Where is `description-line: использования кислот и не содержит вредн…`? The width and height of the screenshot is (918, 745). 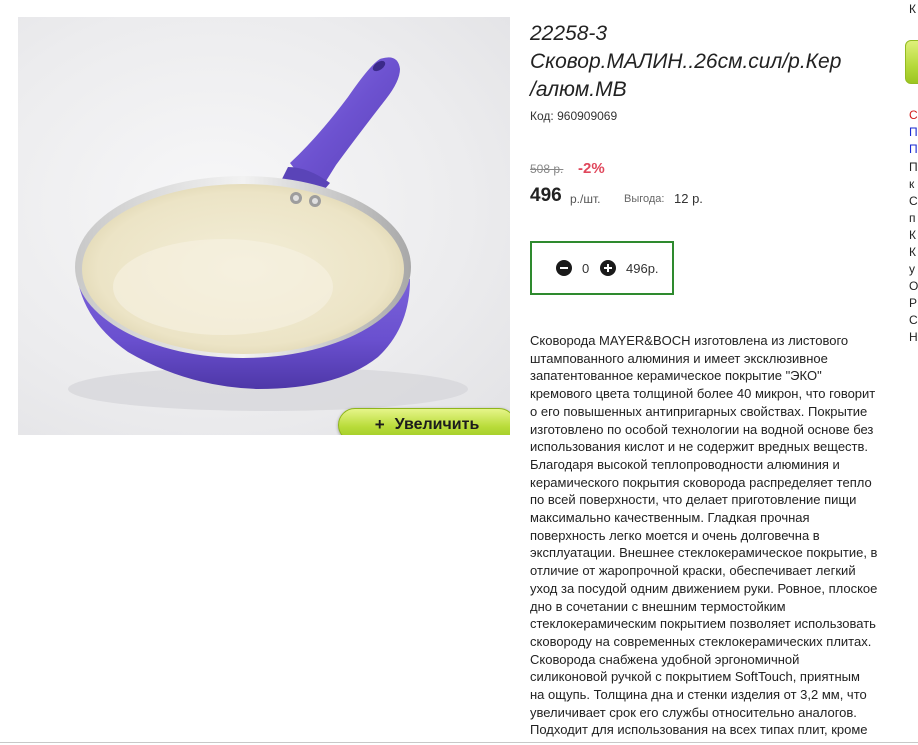
description-line: использования кислот и не содержит вредн… is located at coordinates (699, 447).